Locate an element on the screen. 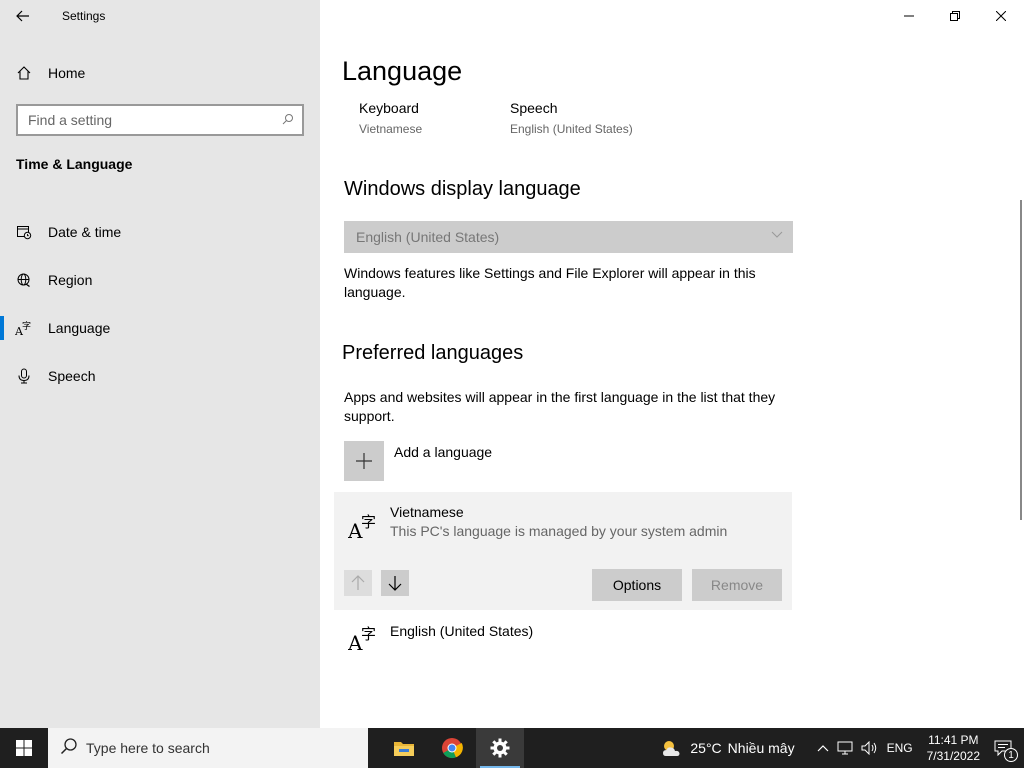 Image resolution: width=1024 pixels, height=768 pixels. restore-button is located at coordinates (955, 16).